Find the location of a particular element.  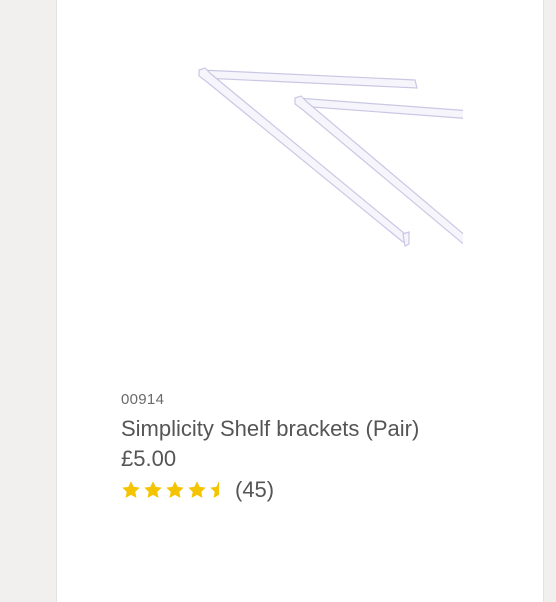

product-title: Simplicity Shelf brackets (Pair) is located at coordinates (331, 429).